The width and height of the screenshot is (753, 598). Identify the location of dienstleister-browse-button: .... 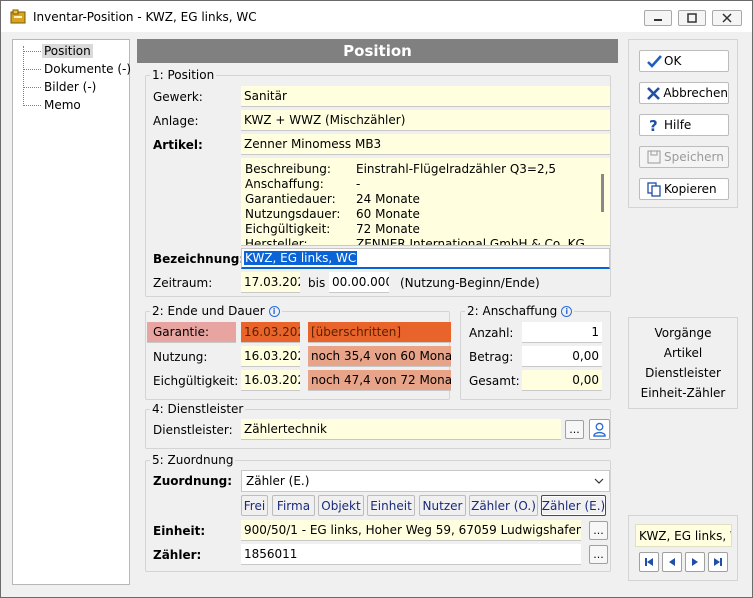
(574, 429).